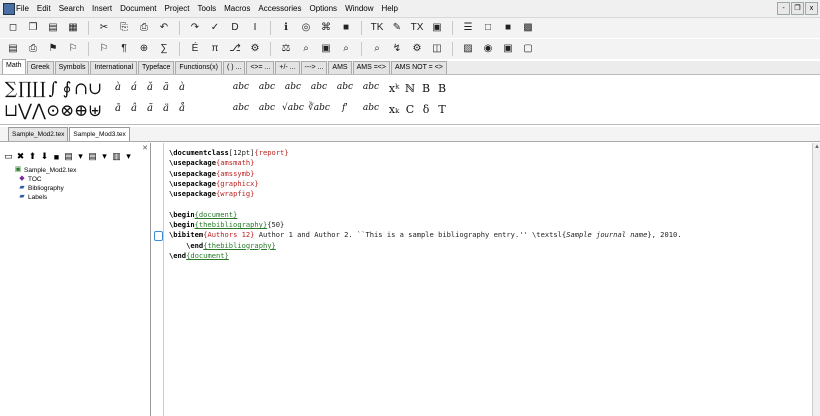 The height and width of the screenshot is (416, 820). Describe the element at coordinates (182, 108) in the screenshot. I see `symbol-button: å` at that location.